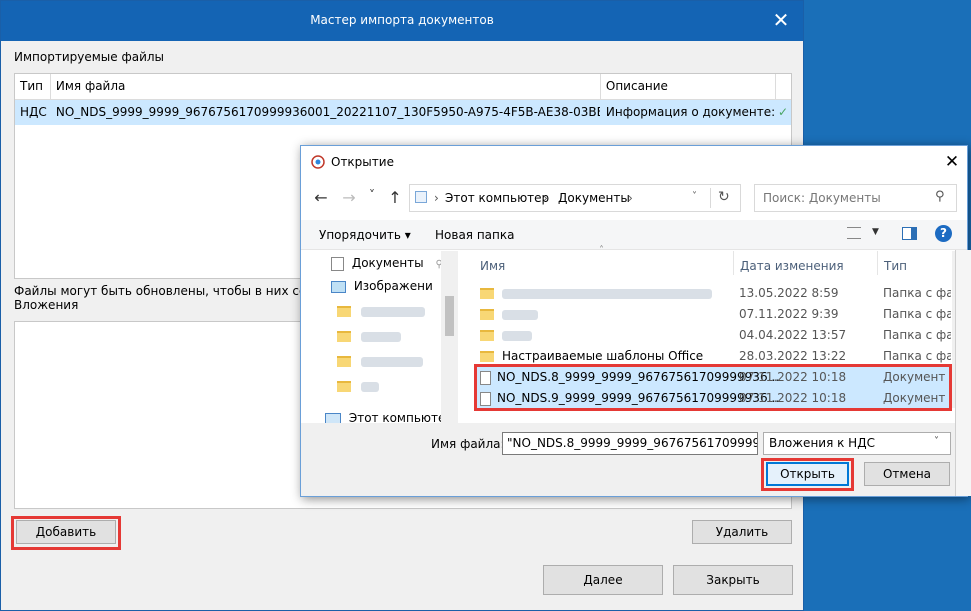 Image resolution: width=971 pixels, height=611 pixels. I want to click on wizard-title: Мастер импорта документов, so click(402, 20).